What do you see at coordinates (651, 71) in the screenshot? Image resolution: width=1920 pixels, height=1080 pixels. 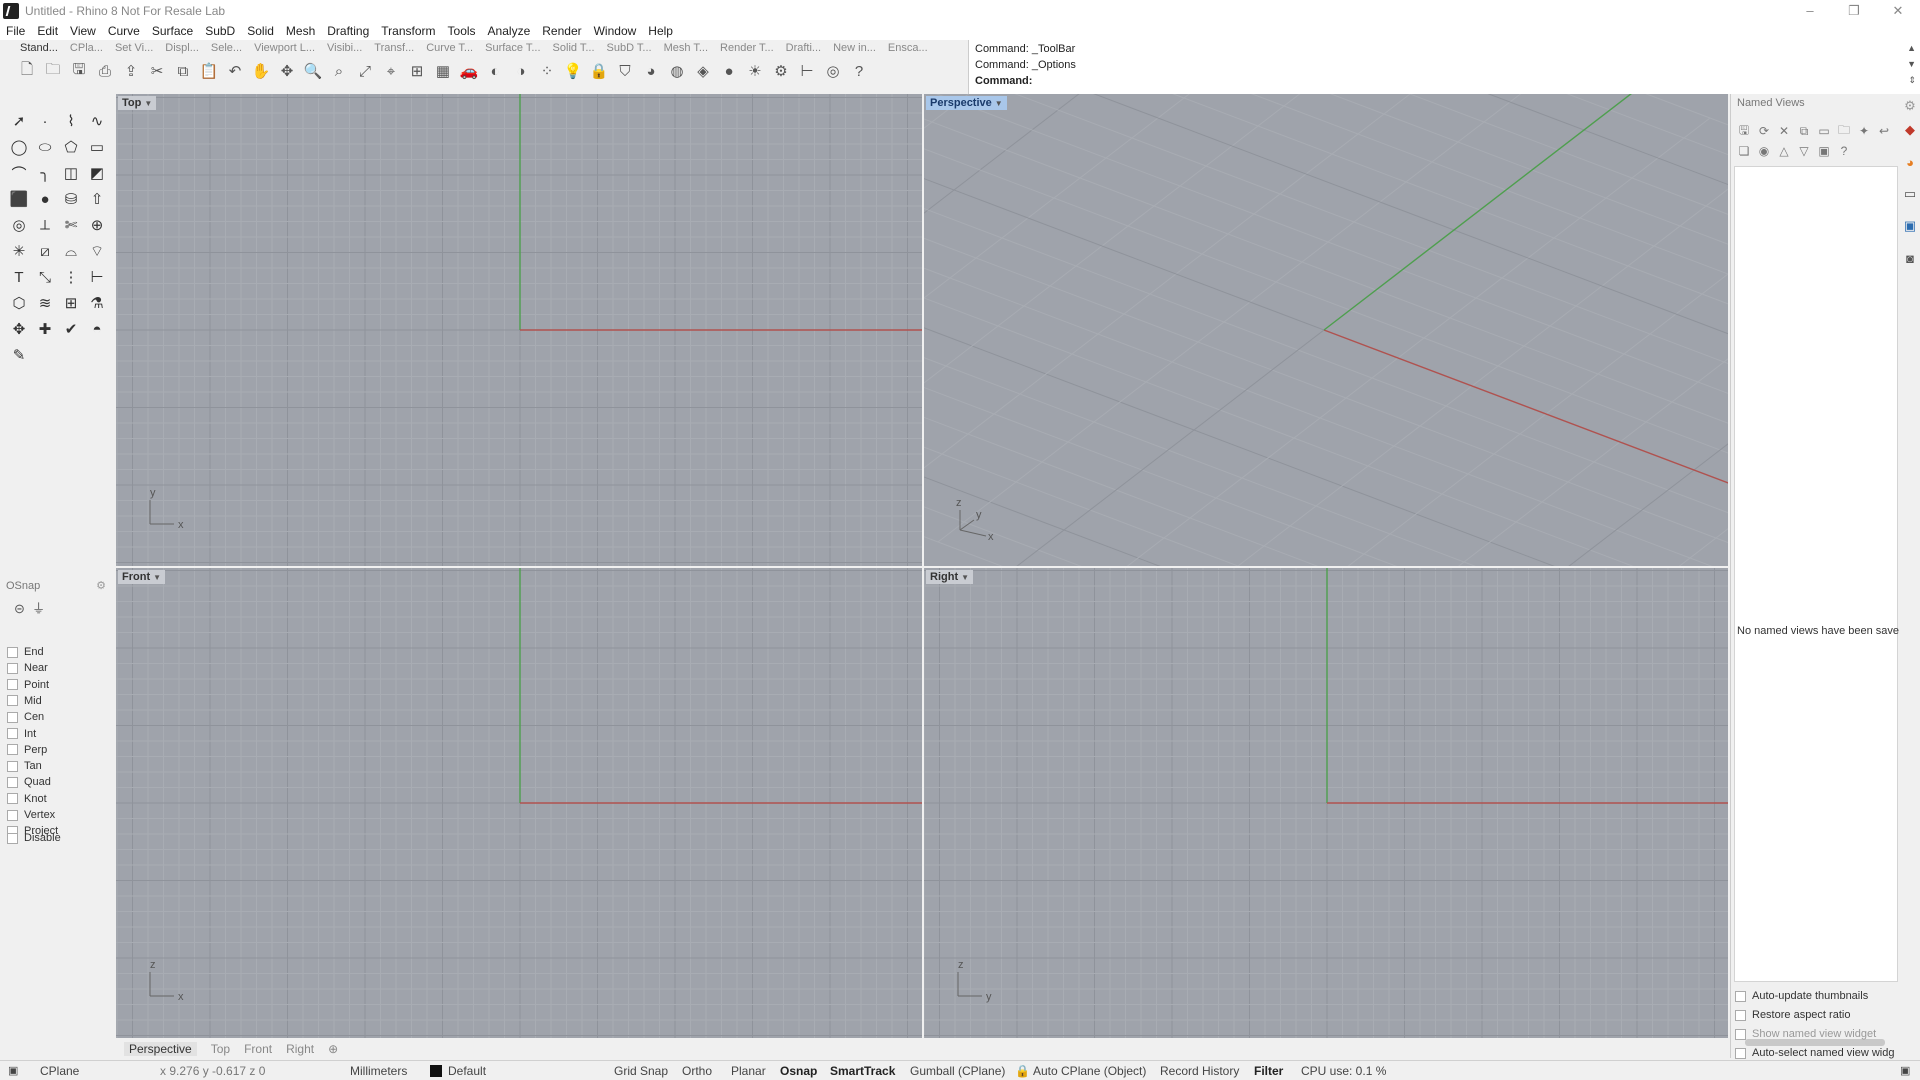 I see `color-wheel-icon: ◕` at bounding box center [651, 71].